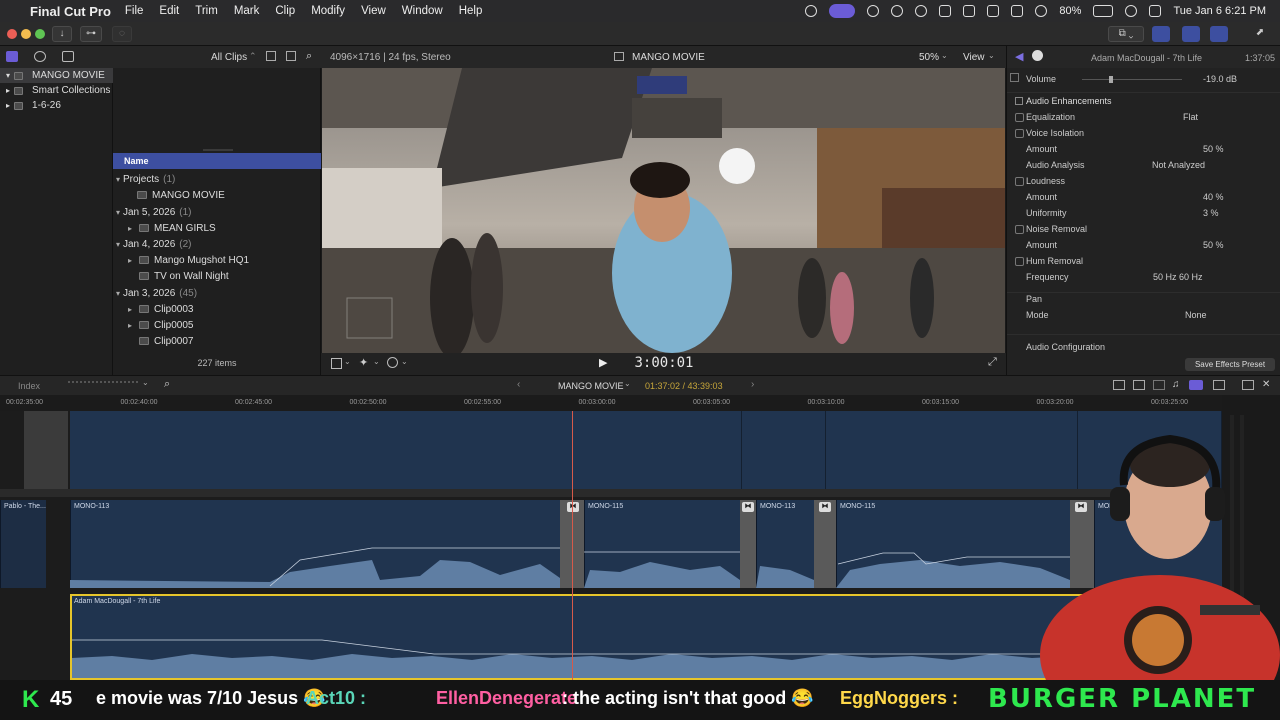  Describe the element at coordinates (1213, 197) in the screenshot. I see `inspector-row-value: 40 %` at that location.